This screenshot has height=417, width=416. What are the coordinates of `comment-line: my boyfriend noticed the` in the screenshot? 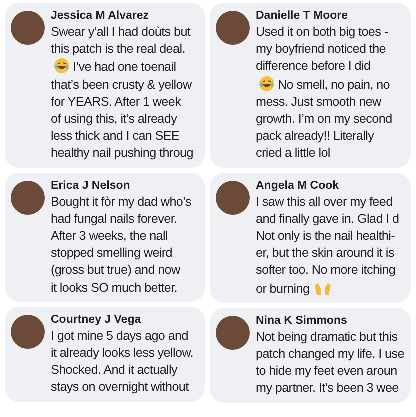 It's located at (322, 49).